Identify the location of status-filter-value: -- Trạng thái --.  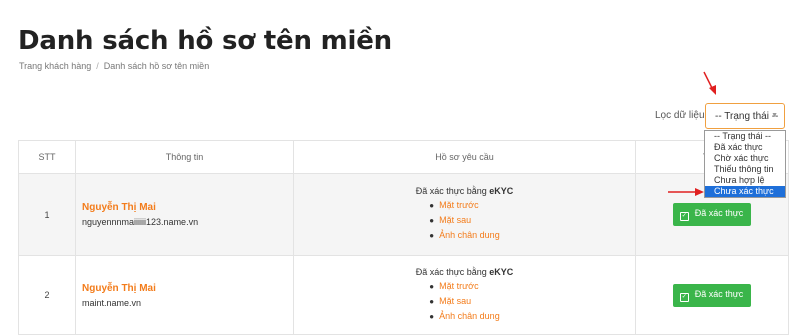
(747, 116).